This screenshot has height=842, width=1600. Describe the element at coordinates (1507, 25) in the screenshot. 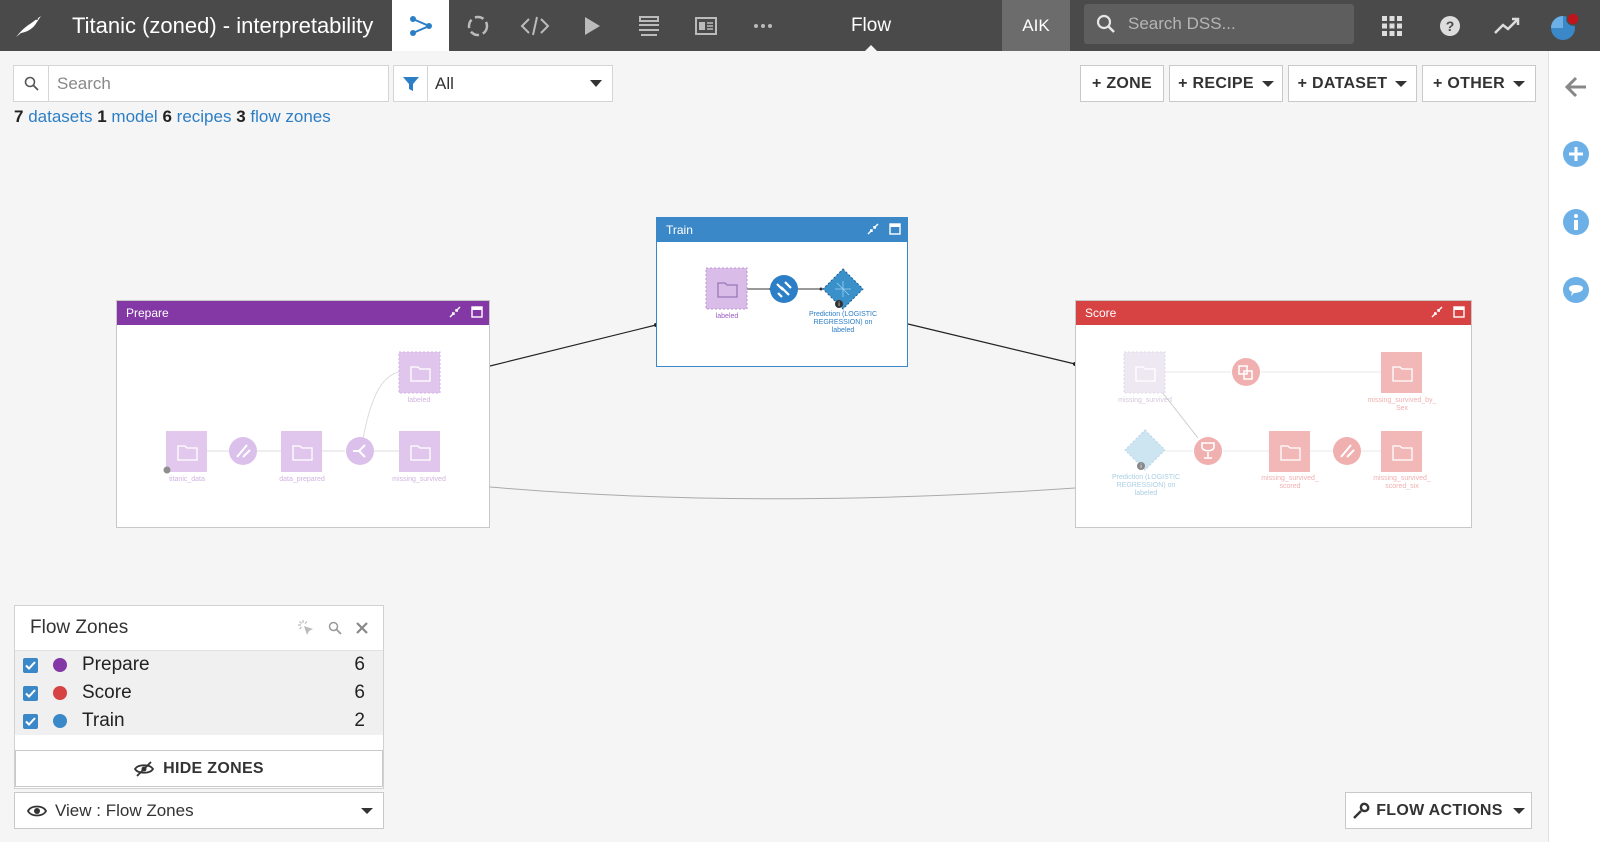

I see `activity-trend-icon` at that location.